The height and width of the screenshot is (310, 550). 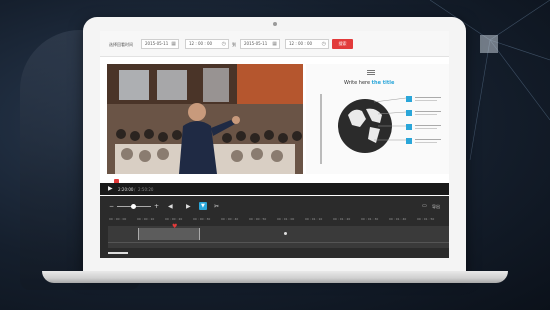 I want to click on lecture-scene-image, so click(x=205, y=119).